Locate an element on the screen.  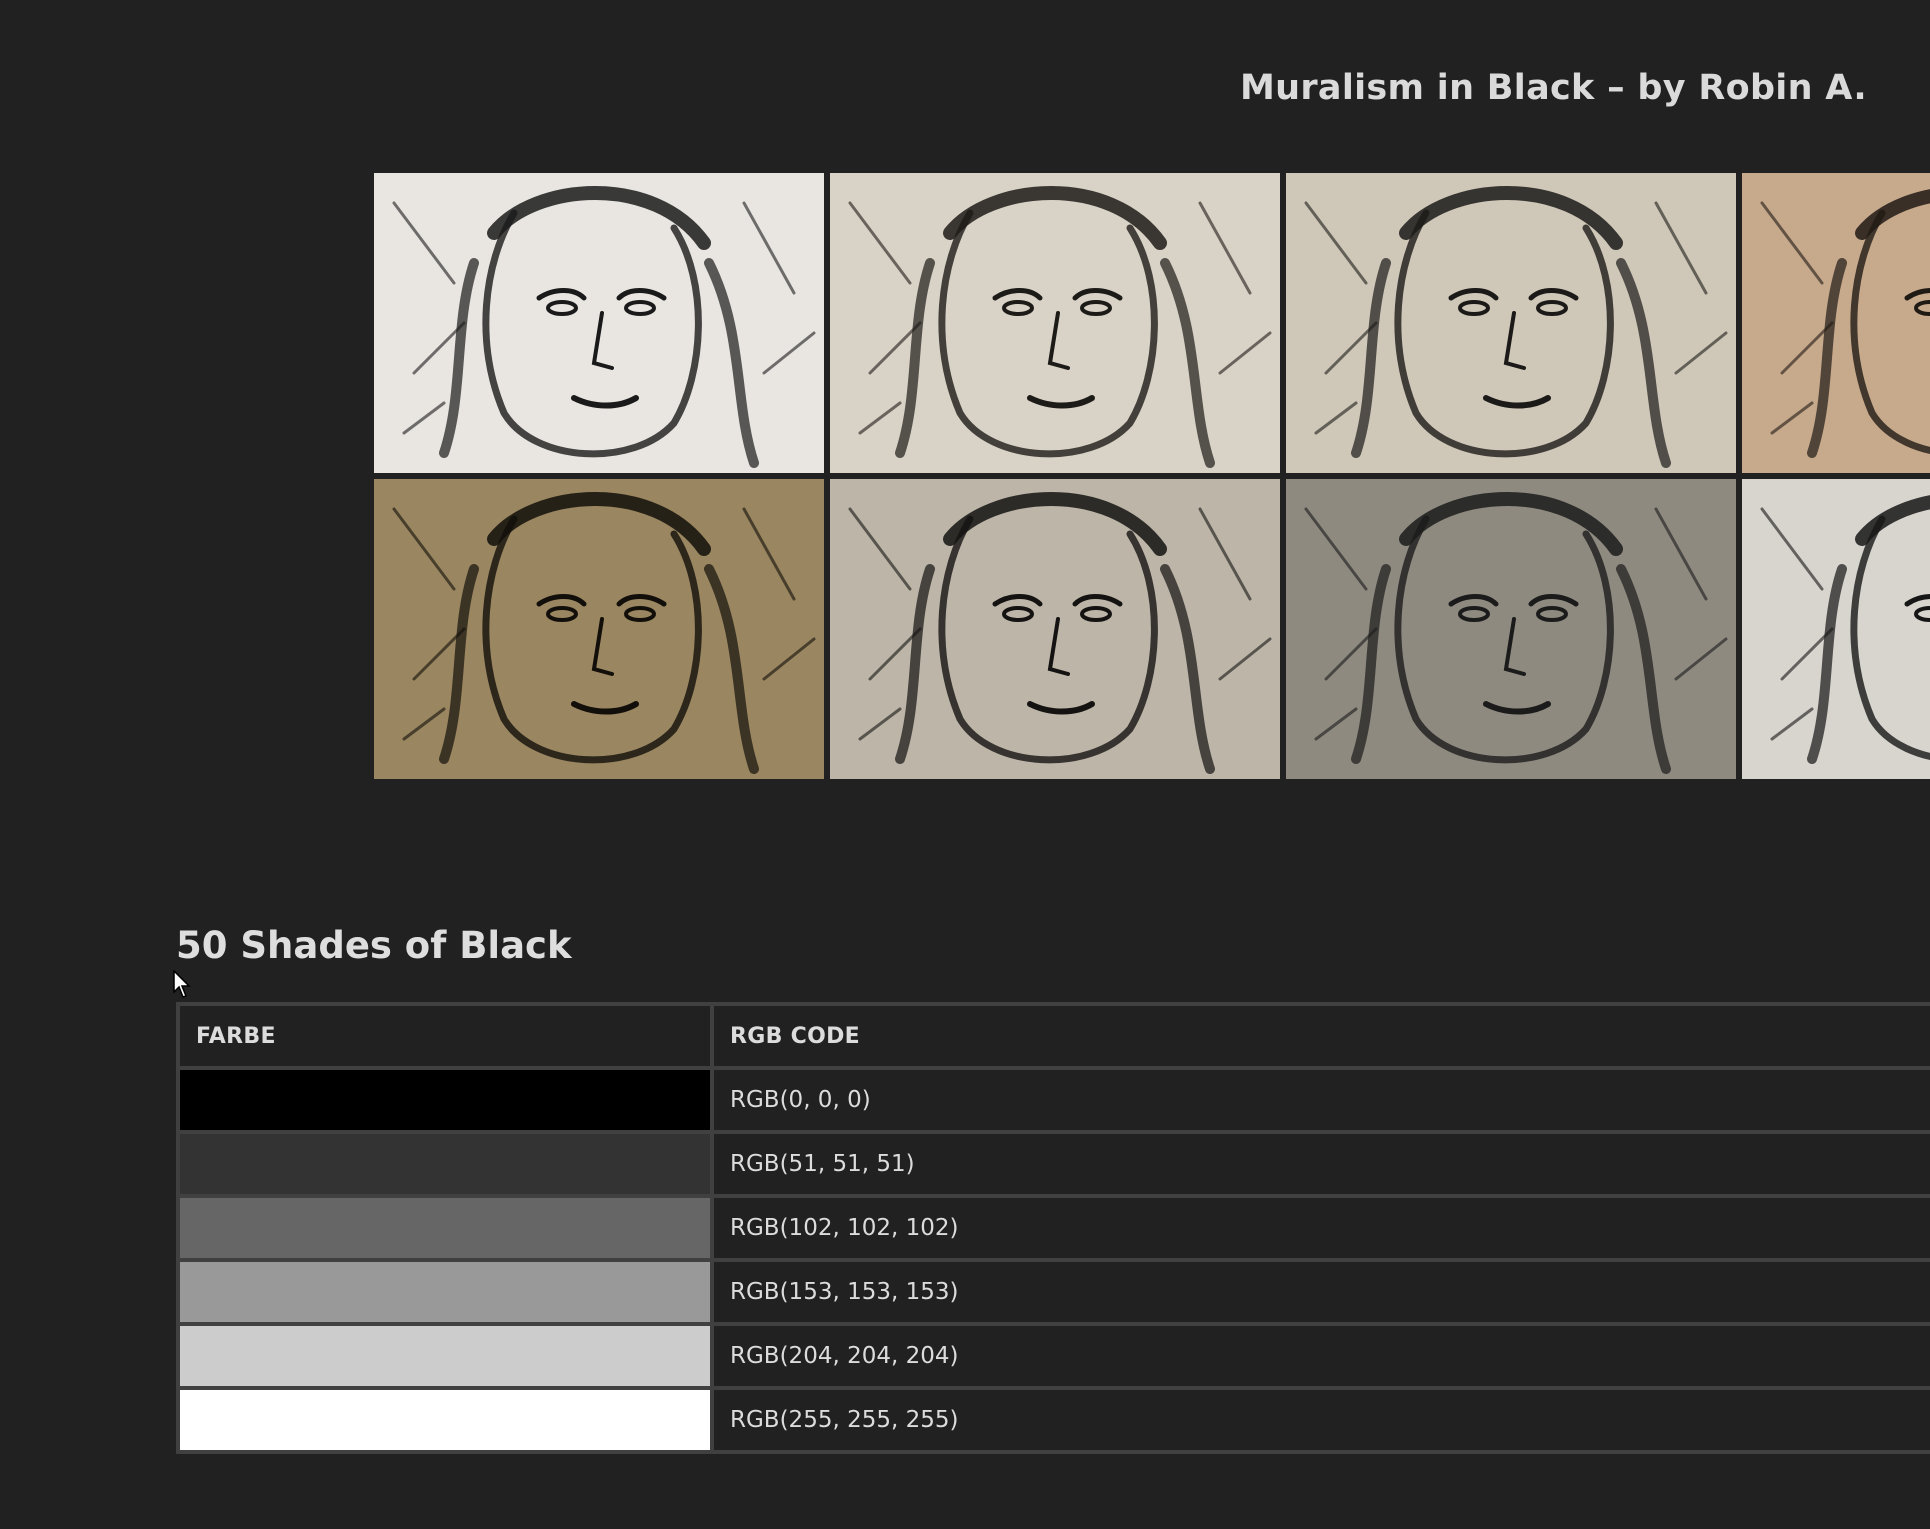
rgb-code-cell: RGB(0, 0, 0) is located at coordinates (1320, 1100).